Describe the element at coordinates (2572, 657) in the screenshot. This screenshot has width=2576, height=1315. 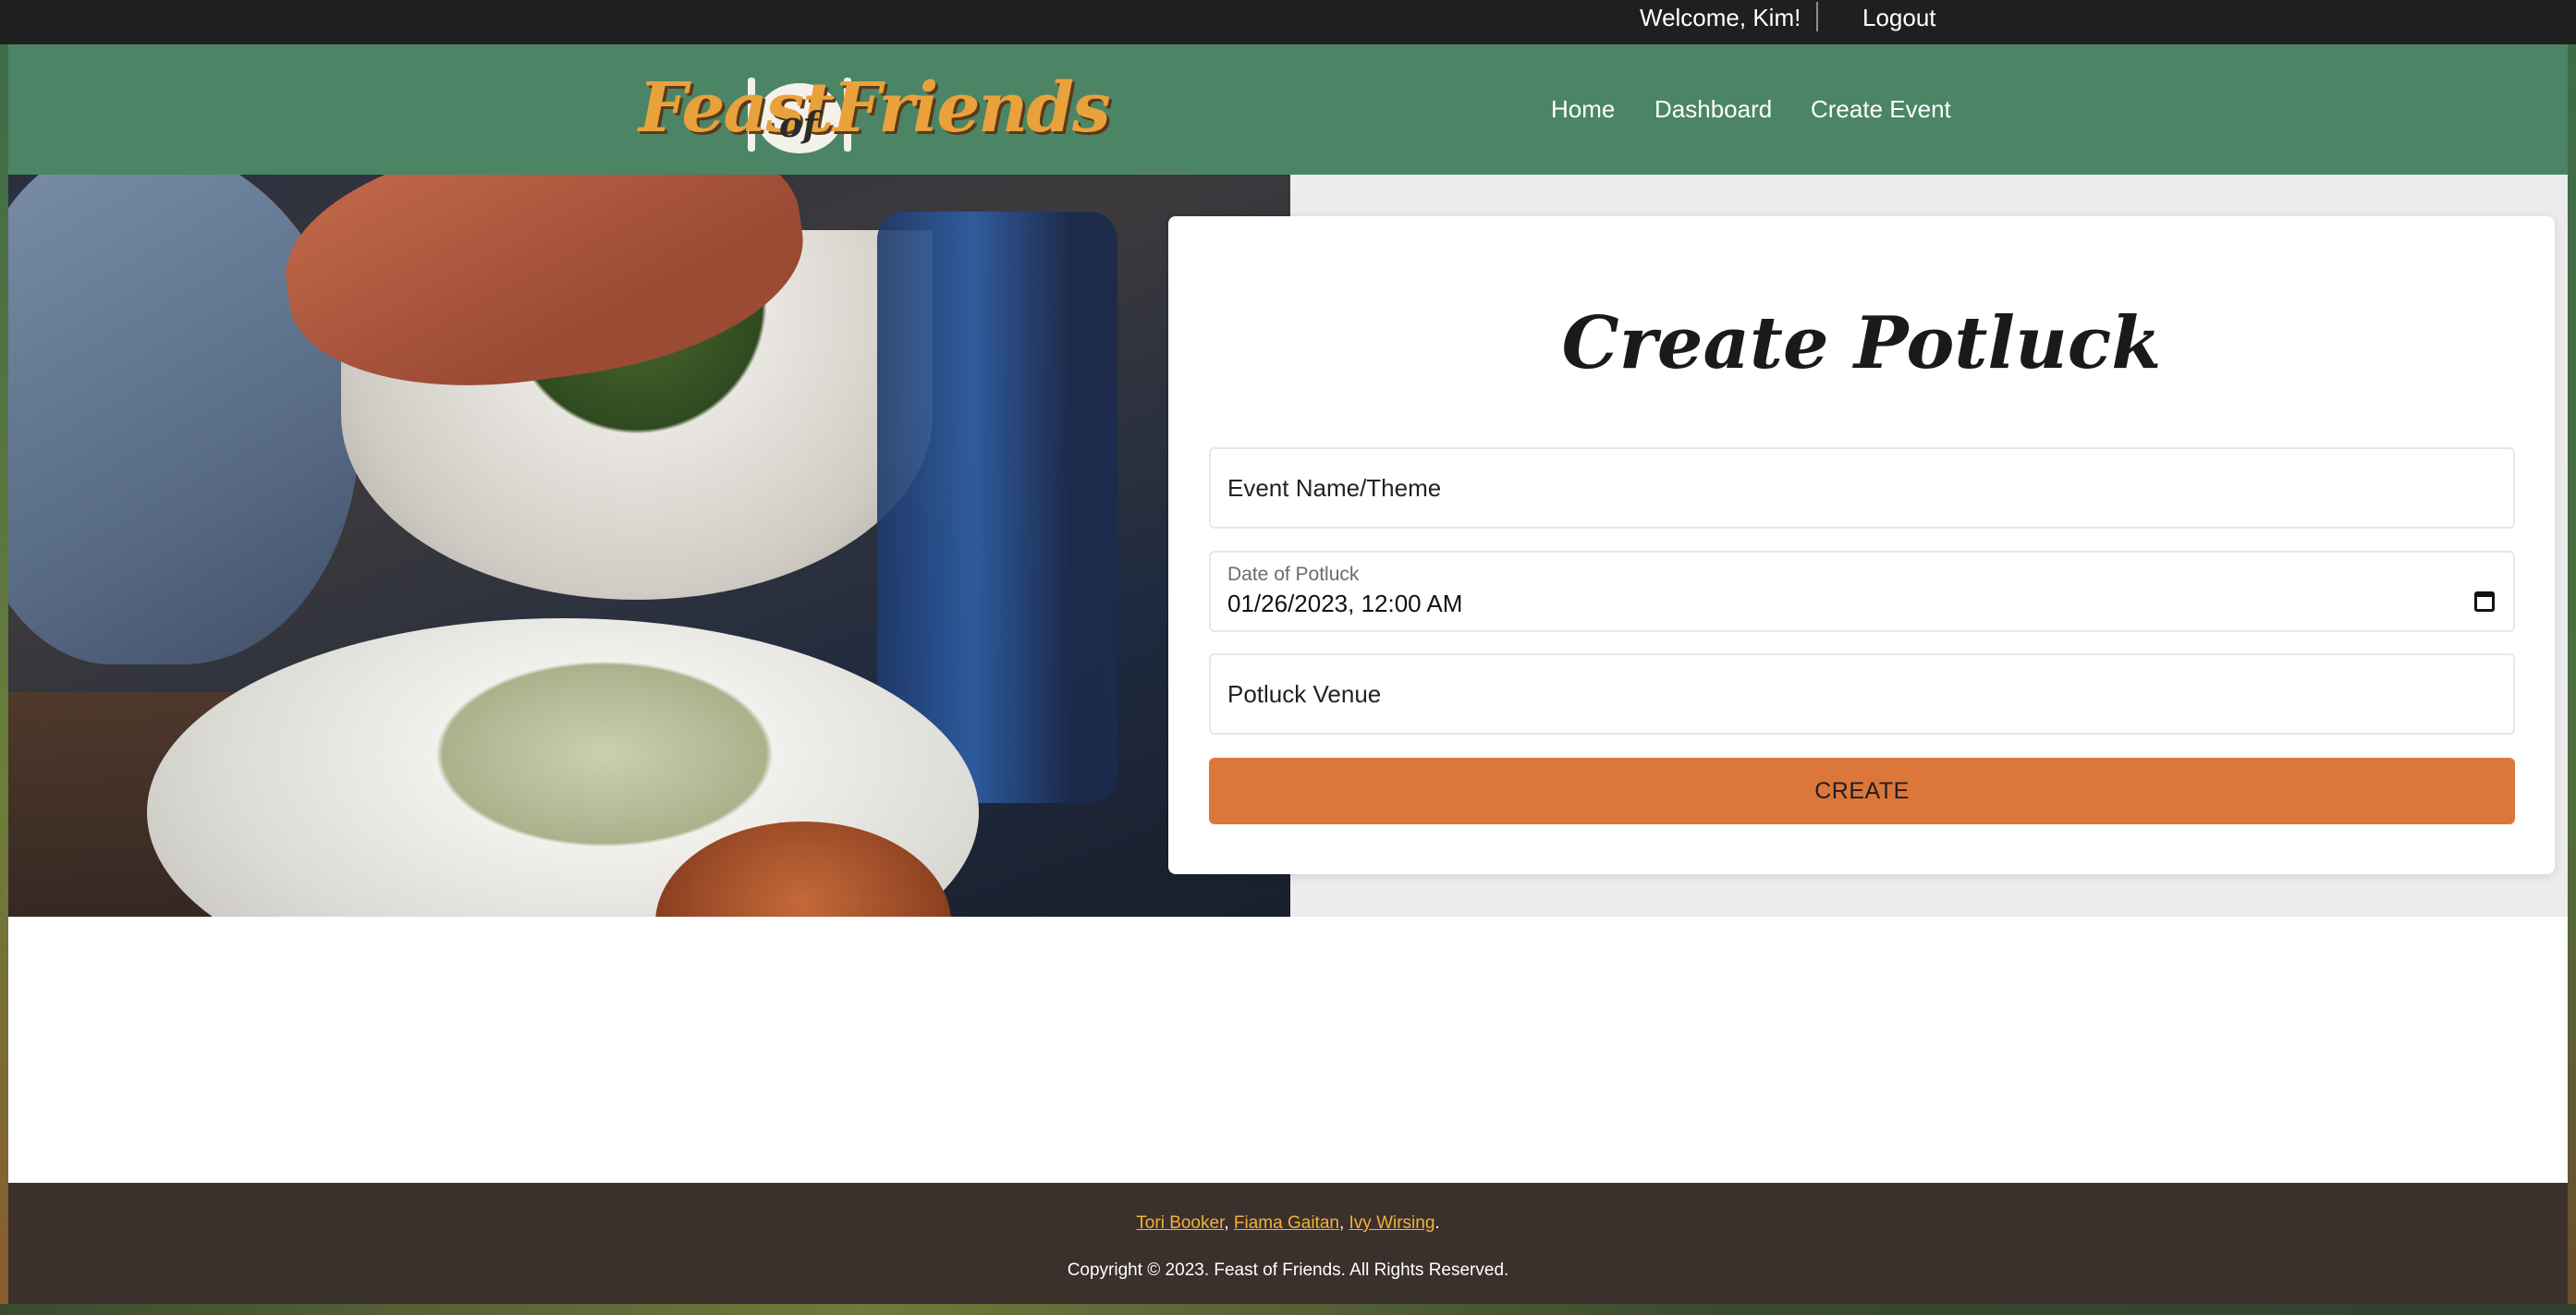
I see `desktop-background-right` at that location.